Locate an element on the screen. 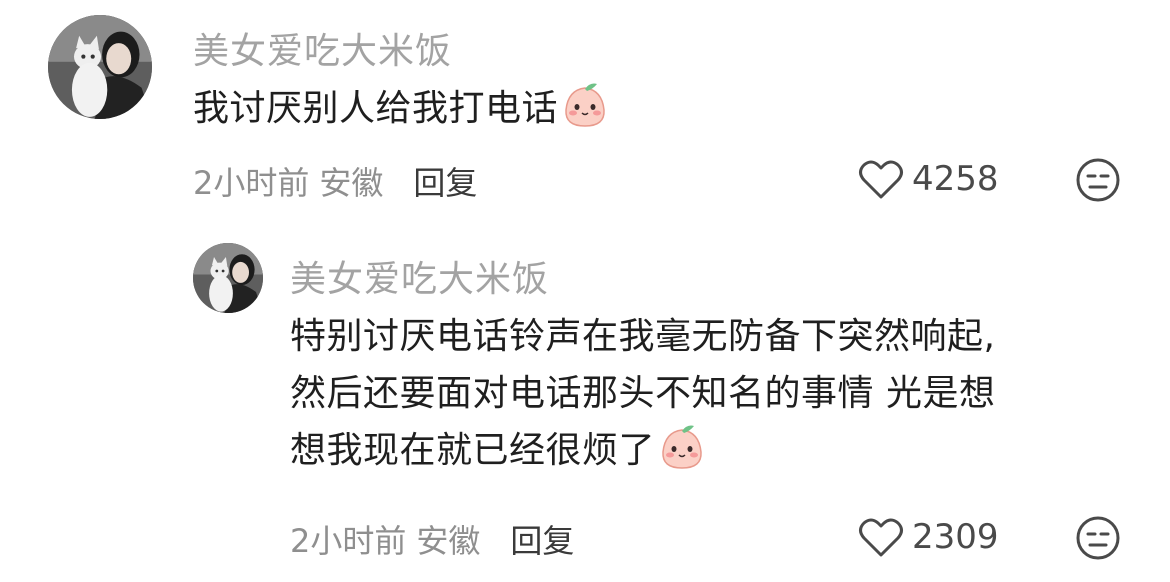  like-button: 4258 is located at coordinates (928, 179).